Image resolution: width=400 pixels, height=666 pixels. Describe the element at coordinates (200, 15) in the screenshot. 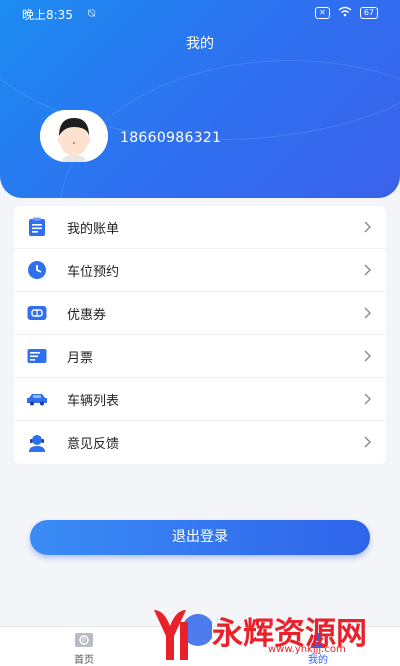

I see `status-bar: 晚上8:35 ⍉ ✕ 67` at that location.